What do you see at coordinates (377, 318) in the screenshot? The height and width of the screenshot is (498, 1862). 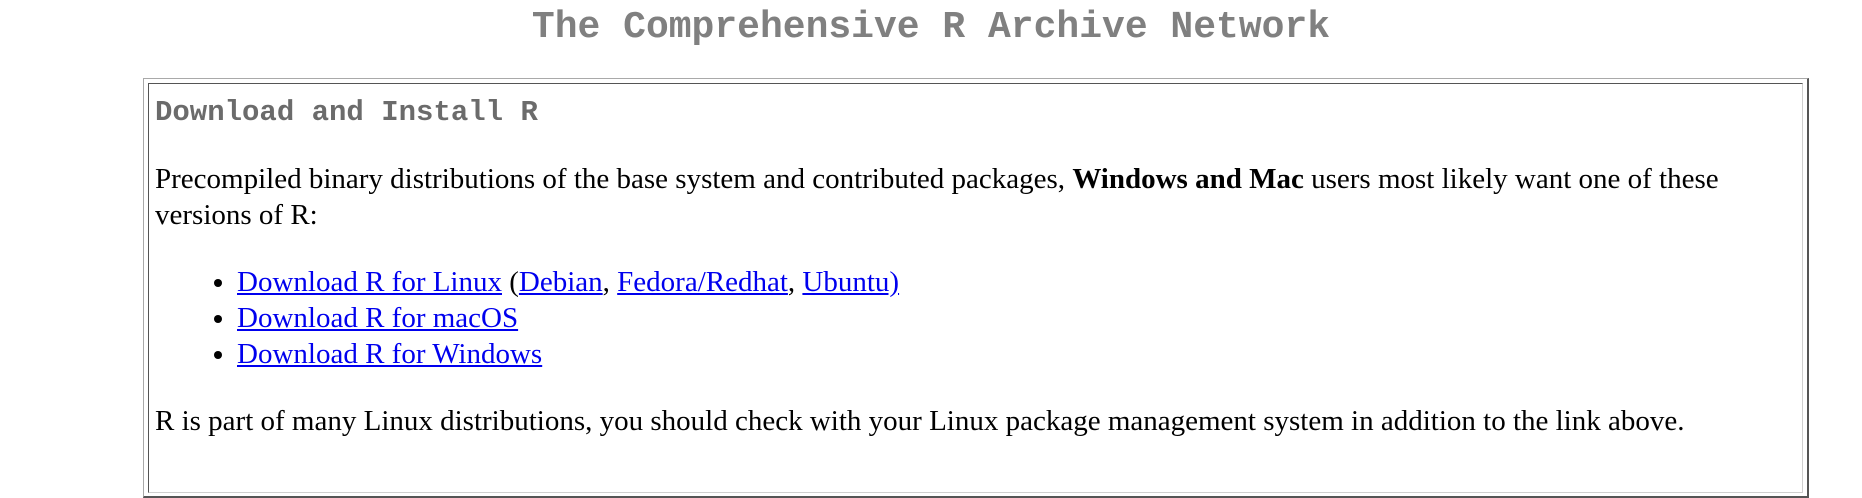 I see `download-macos-link: Download R for macOS` at bounding box center [377, 318].